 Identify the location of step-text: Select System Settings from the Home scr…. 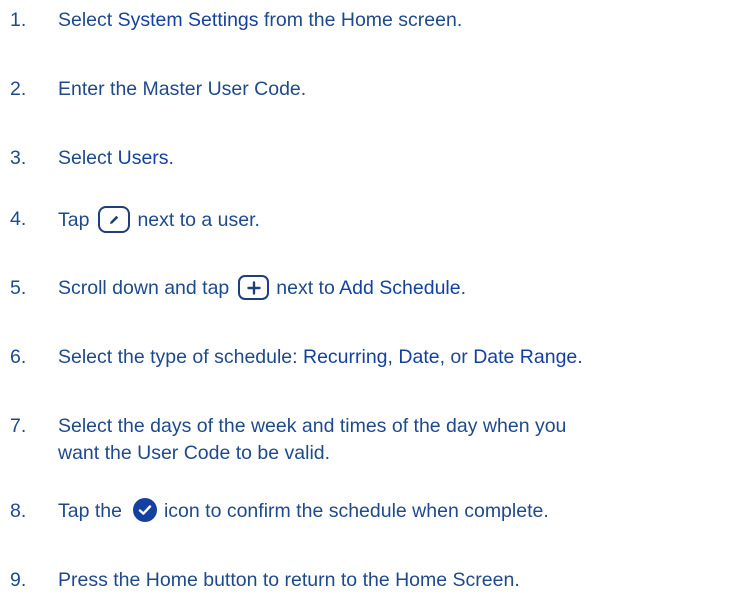
(260, 20).